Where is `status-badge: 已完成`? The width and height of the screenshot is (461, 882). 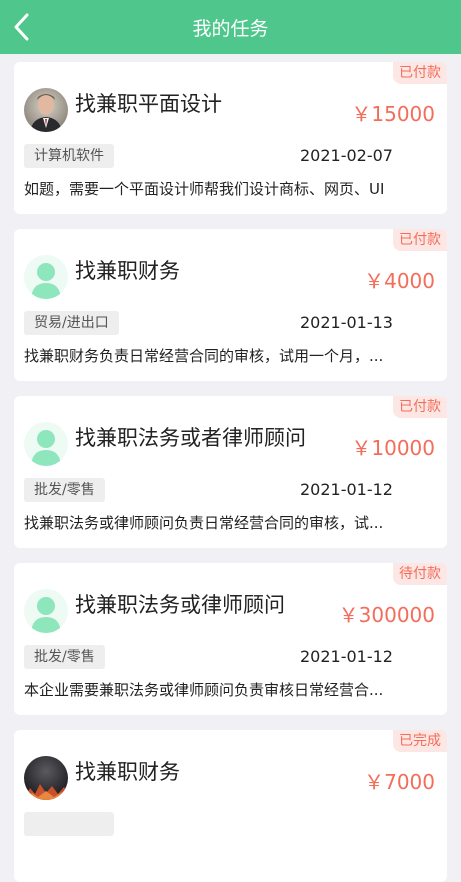
status-badge: 已完成 is located at coordinates (420, 741).